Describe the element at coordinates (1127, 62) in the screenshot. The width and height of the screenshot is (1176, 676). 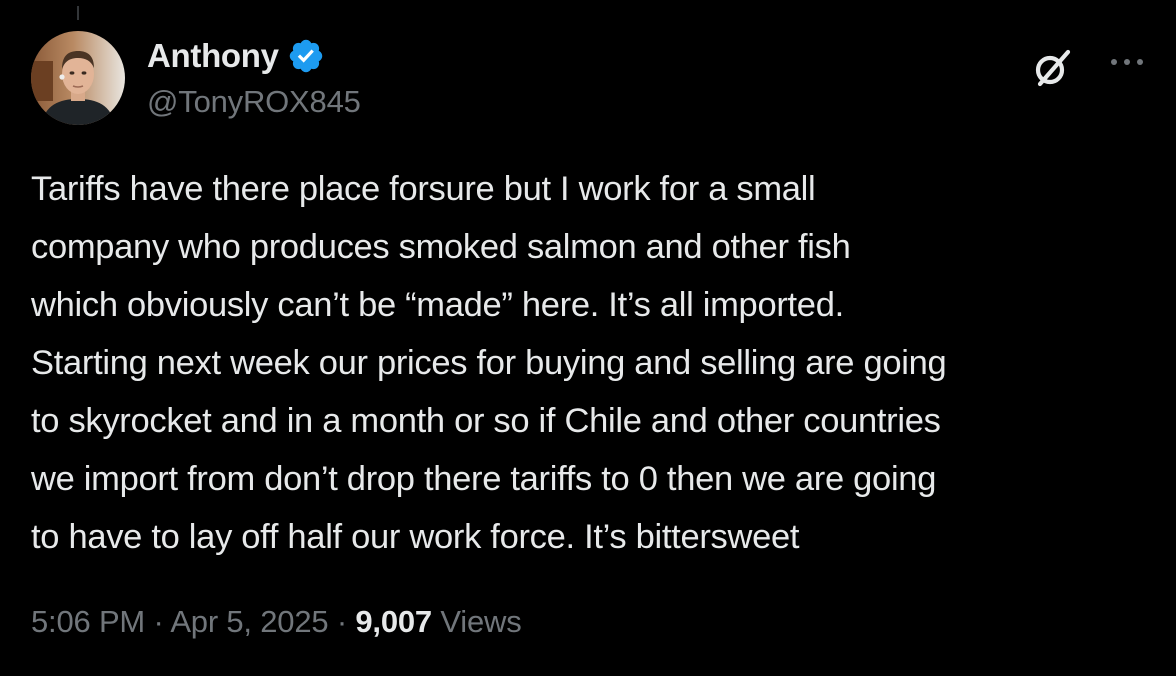
I see `more-options-icon` at that location.